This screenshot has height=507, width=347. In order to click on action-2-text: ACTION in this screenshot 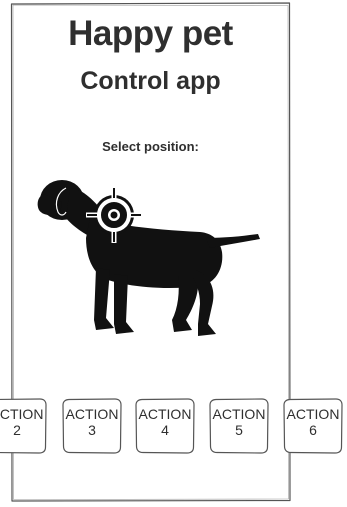, I will do `click(22, 414)`.